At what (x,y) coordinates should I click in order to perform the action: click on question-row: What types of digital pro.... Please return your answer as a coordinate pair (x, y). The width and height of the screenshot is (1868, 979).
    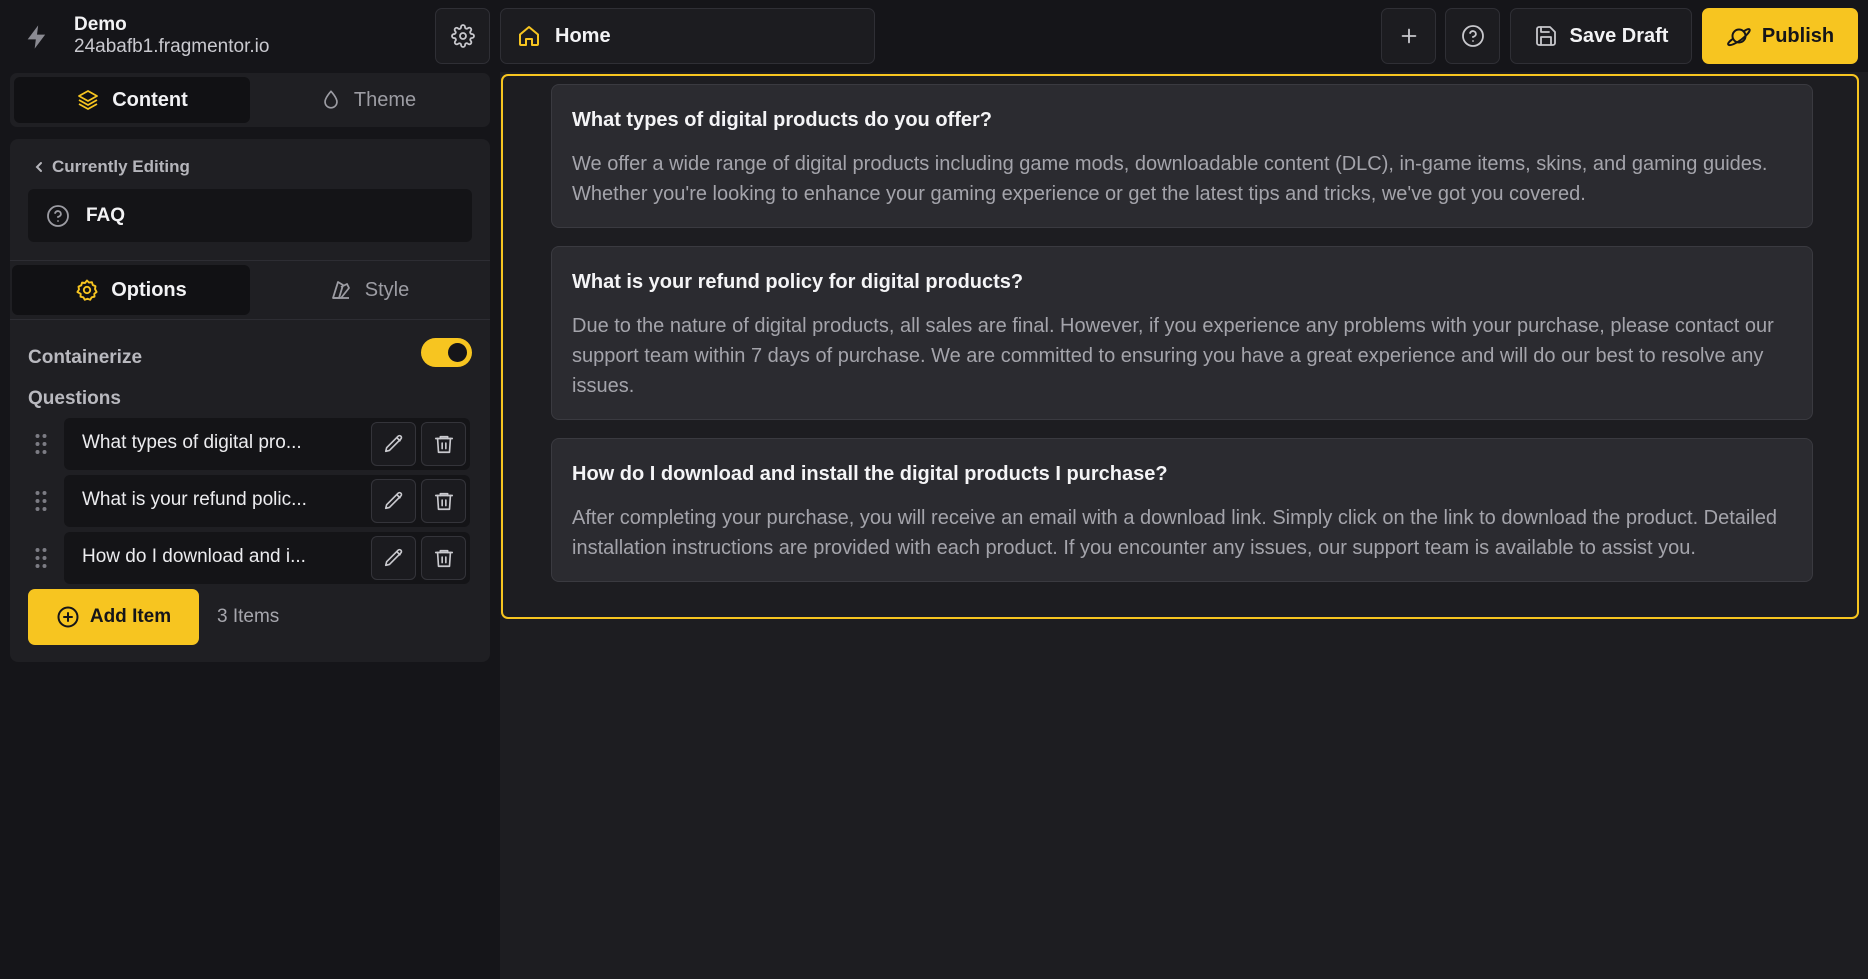
    Looking at the image, I should click on (251, 444).